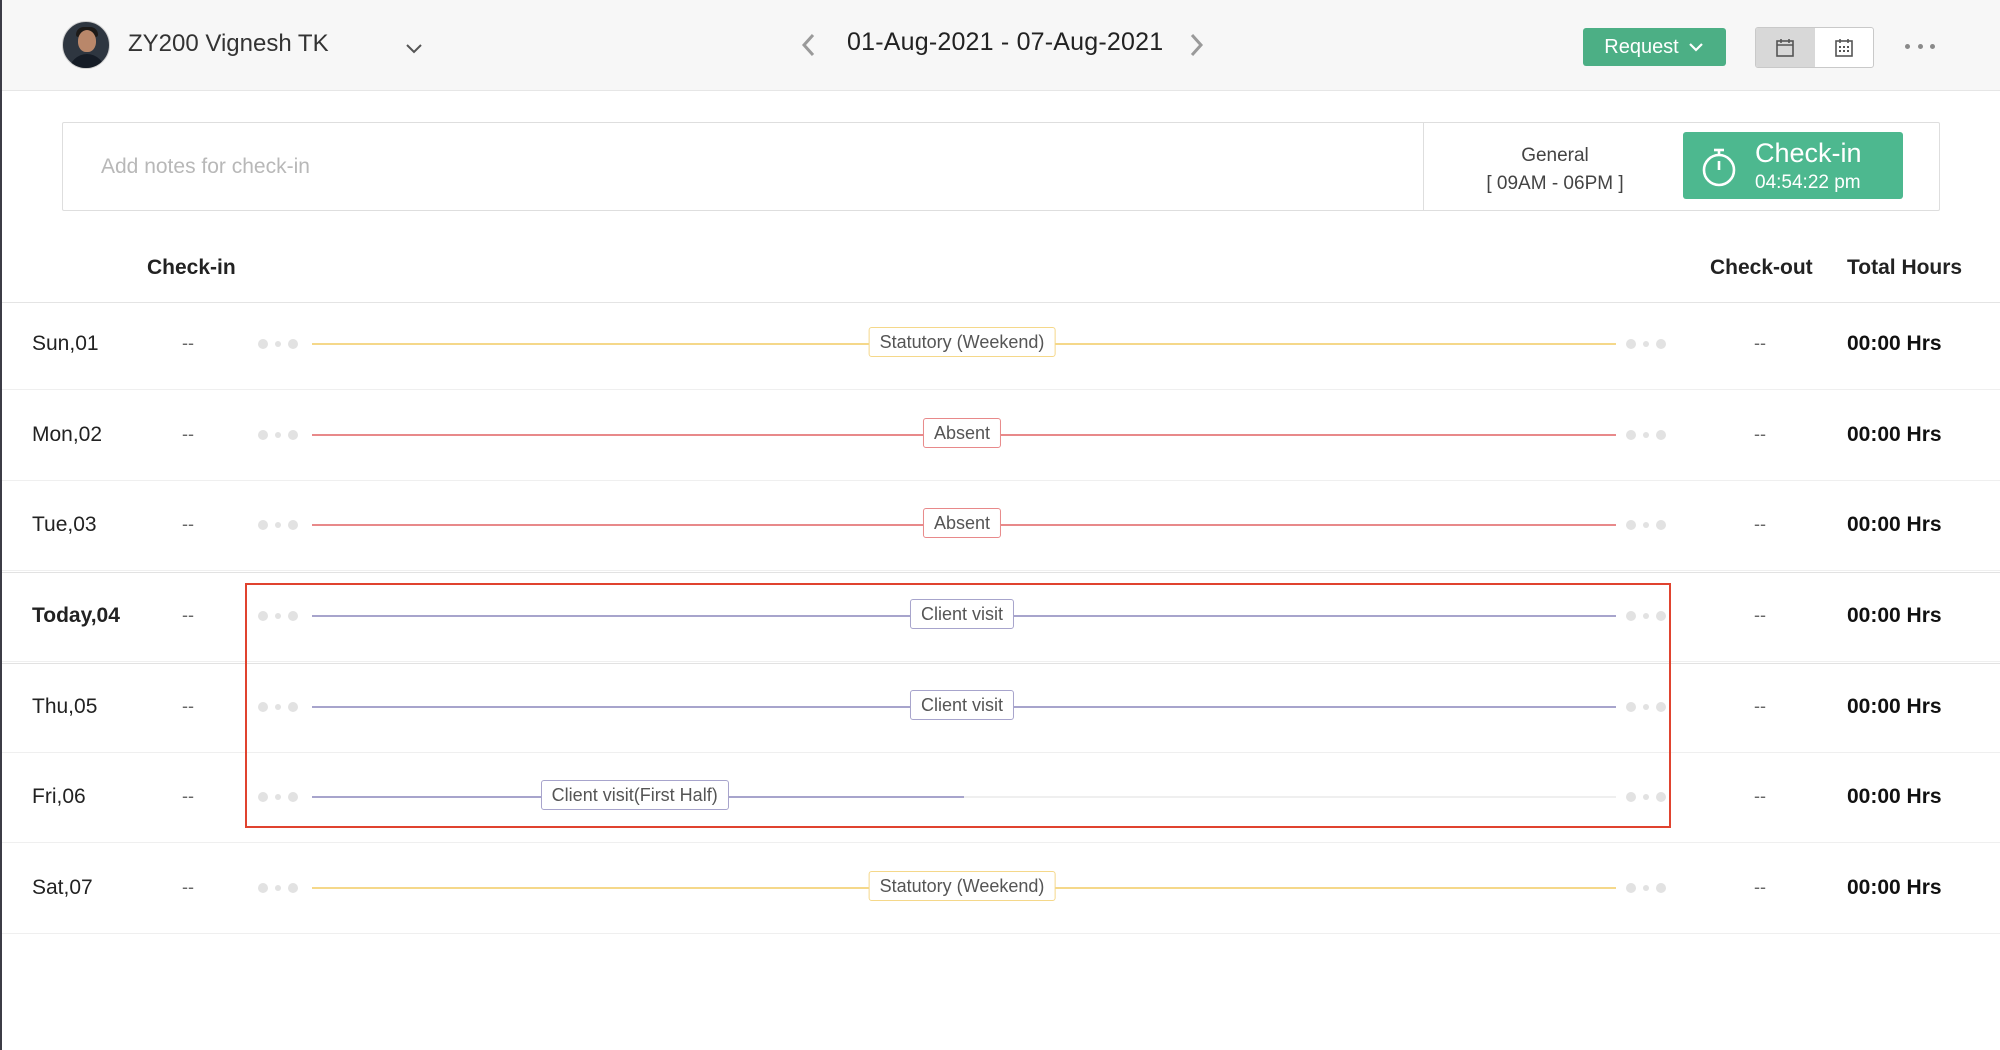  I want to click on checkin-notes-input, so click(743, 166).